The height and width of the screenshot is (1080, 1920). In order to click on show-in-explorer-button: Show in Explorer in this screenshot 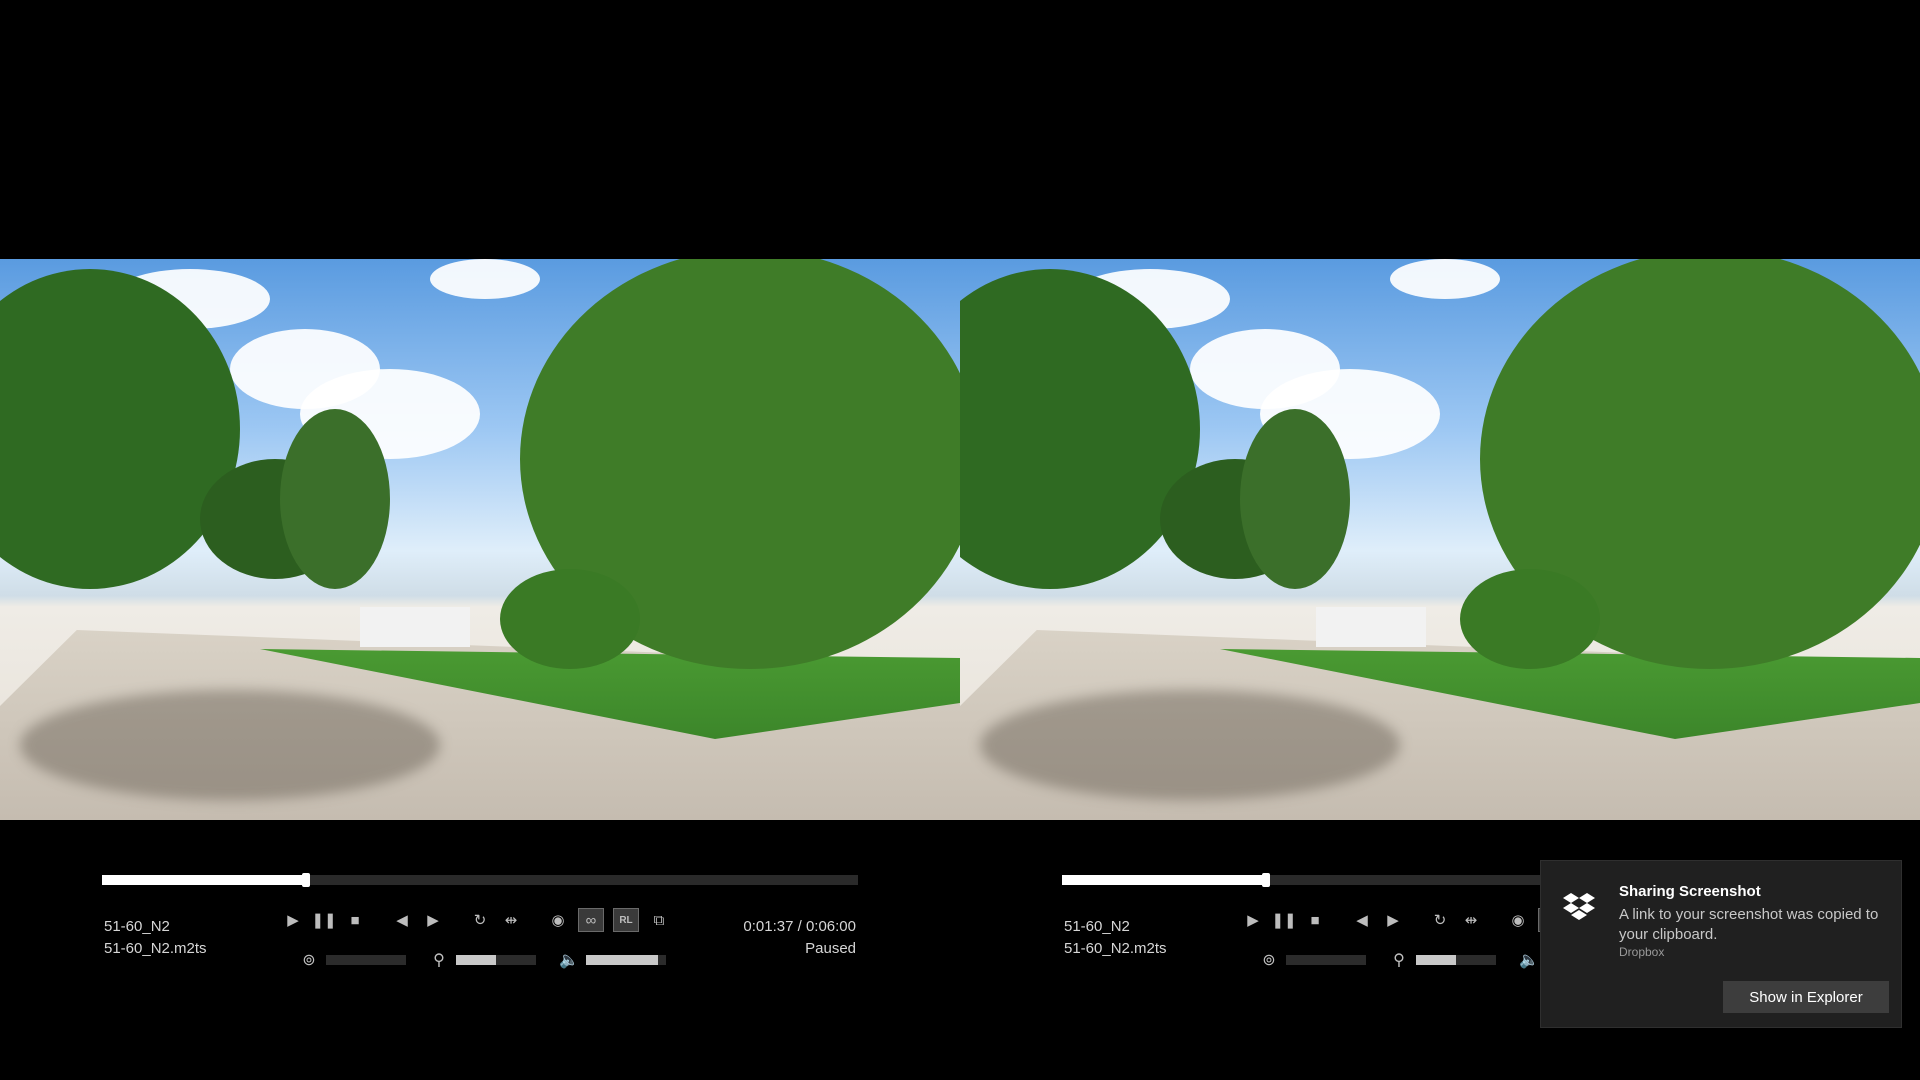, I will do `click(1806, 997)`.